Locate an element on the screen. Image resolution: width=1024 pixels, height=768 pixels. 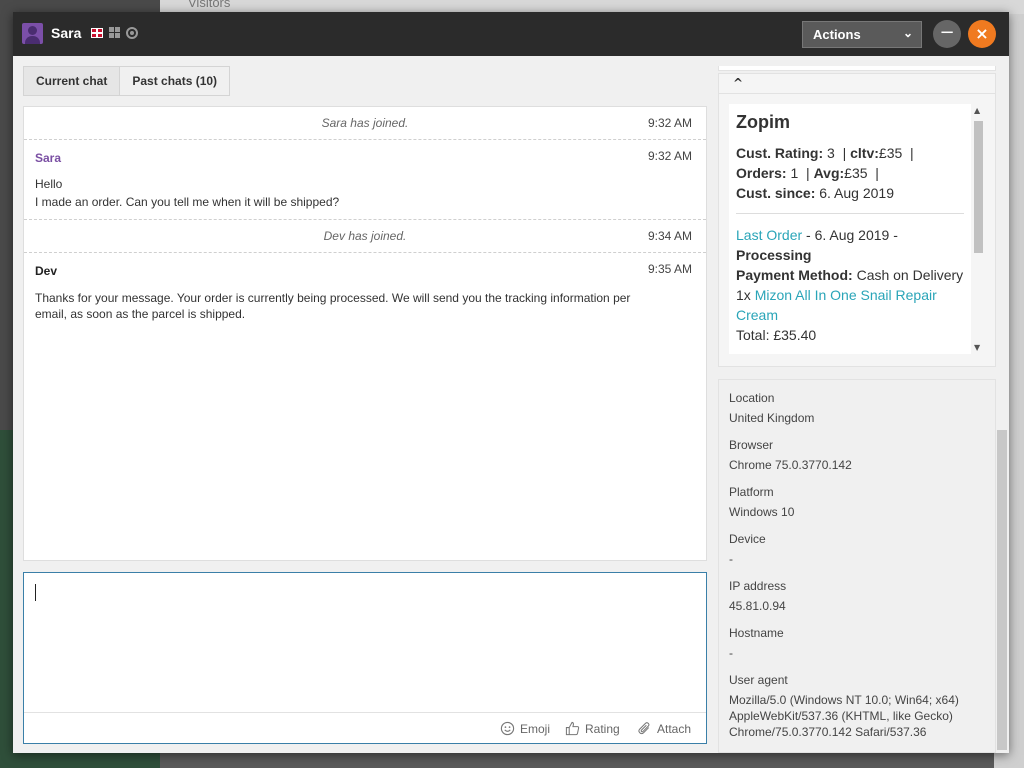
composer-toolbar: Emoji Rating Attach is located at coordinates (365, 727).